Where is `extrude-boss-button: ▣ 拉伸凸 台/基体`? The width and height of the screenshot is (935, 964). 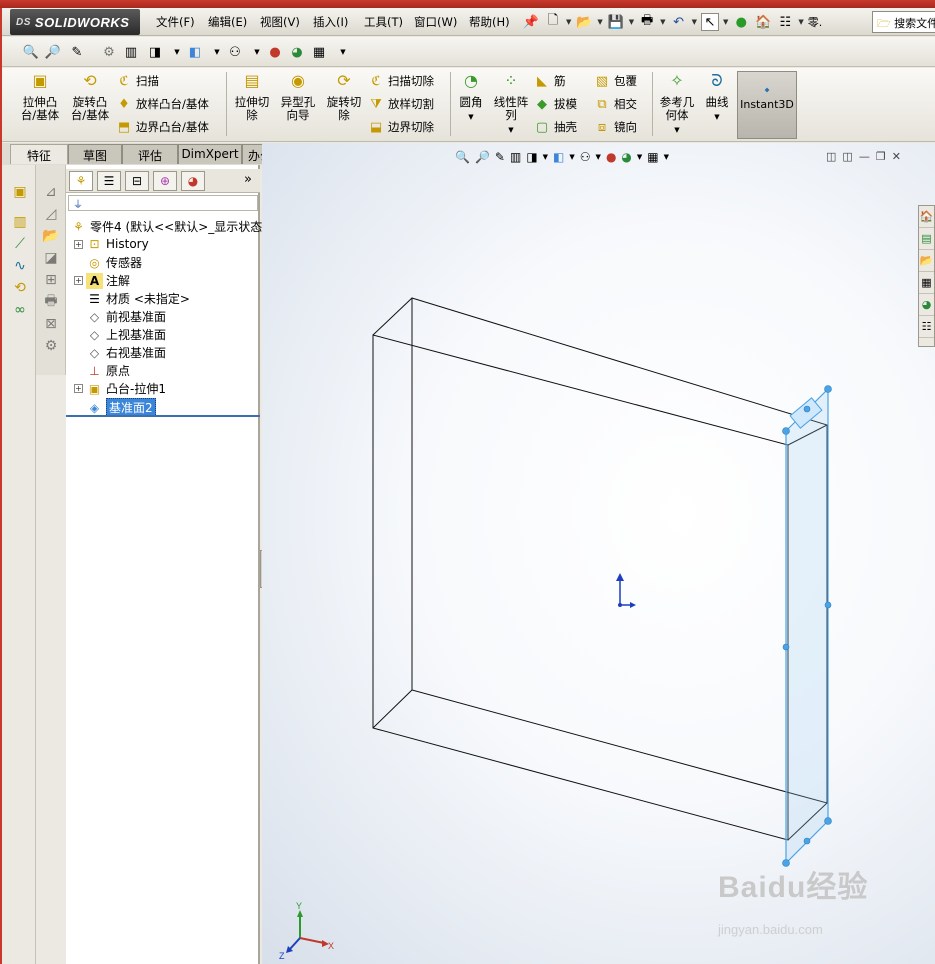
extrude-boss-button: ▣ 拉伸凸 台/基体 is located at coordinates (40, 97).